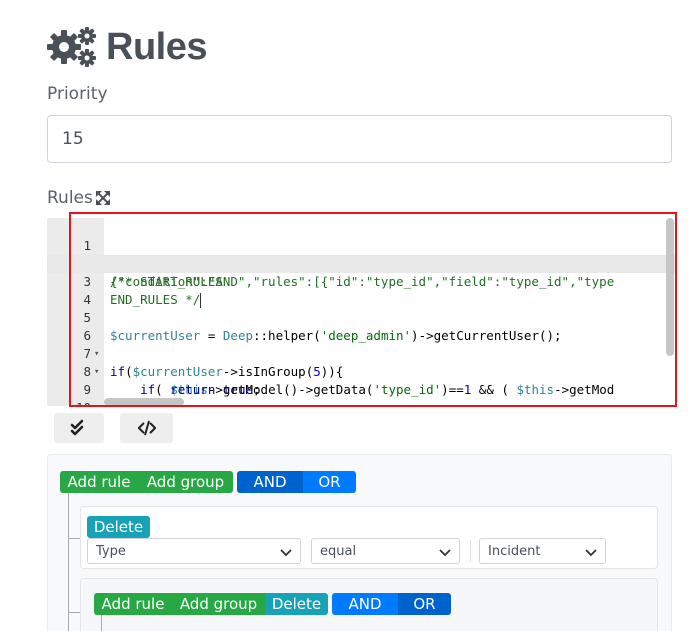 Image resolution: width=695 pixels, height=631 pixels. Describe the element at coordinates (296, 604) in the screenshot. I see `subgroup-delete-button: Delete` at that location.